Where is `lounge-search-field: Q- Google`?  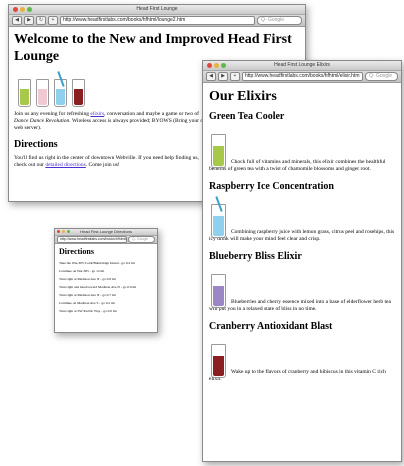 lounge-search-field: Q- Google is located at coordinates (279, 20).